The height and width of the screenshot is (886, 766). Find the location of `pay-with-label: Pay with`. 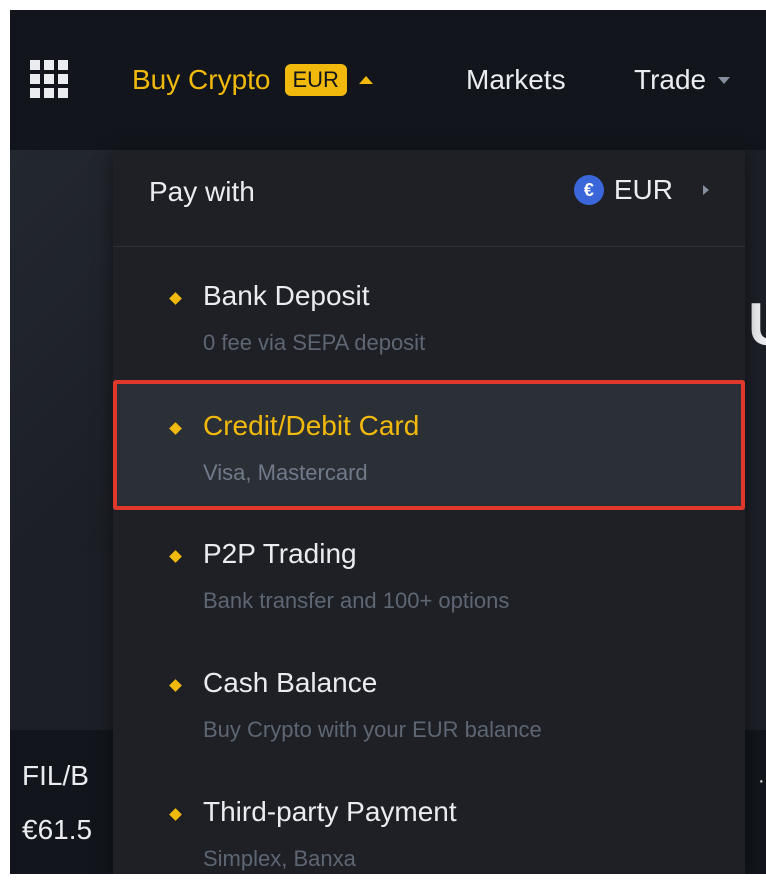

pay-with-label: Pay with is located at coordinates (202, 191).